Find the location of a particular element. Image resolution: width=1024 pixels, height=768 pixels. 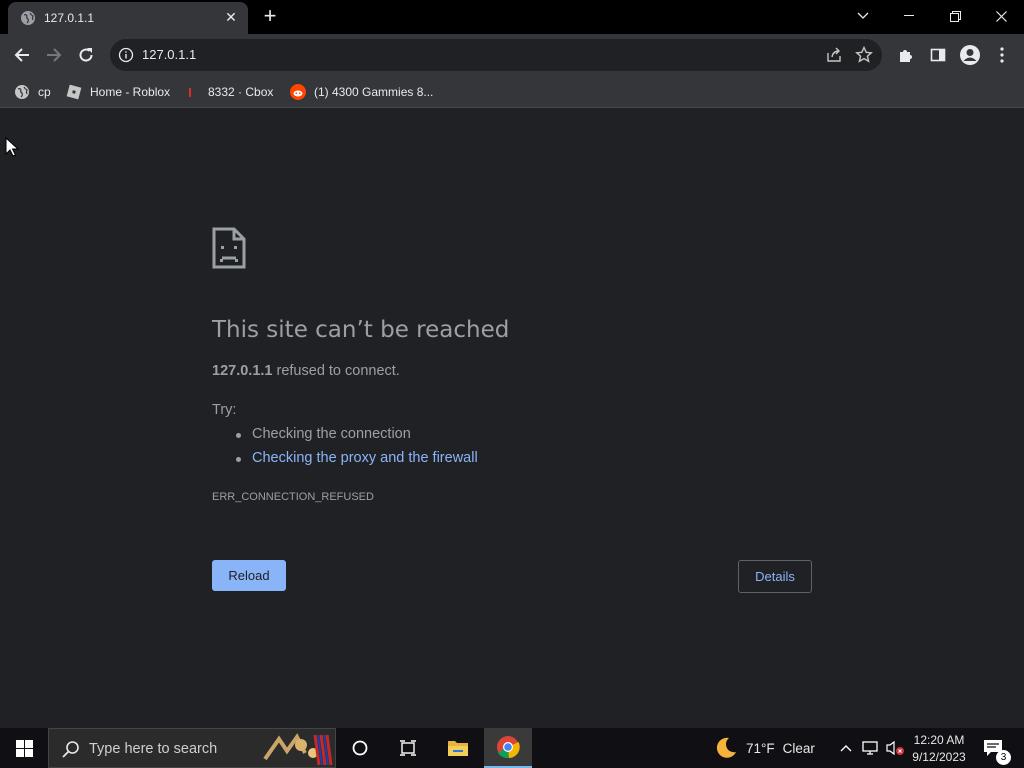

share-icon is located at coordinates (834, 55).